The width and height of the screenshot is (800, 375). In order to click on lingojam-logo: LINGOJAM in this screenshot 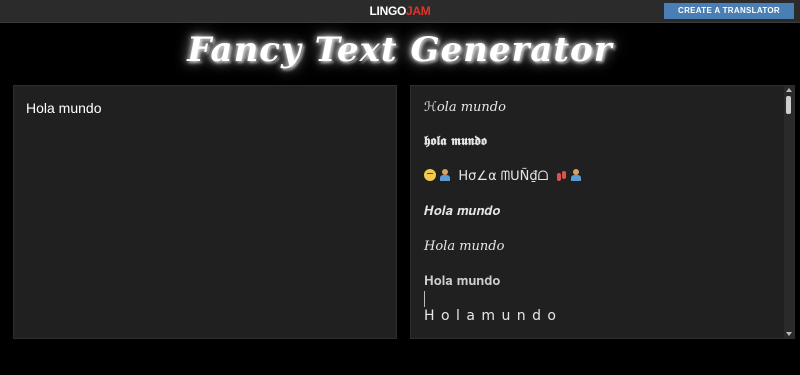, I will do `click(400, 11)`.